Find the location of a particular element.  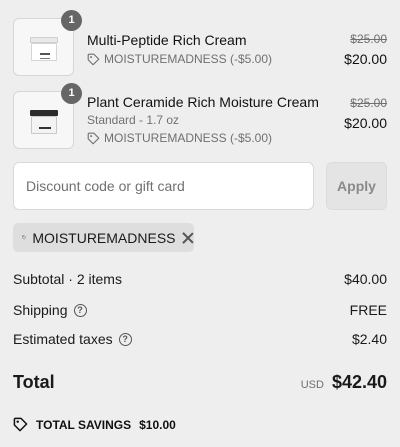

subtotal-label: Subtotal · 2 items is located at coordinates (67, 279).